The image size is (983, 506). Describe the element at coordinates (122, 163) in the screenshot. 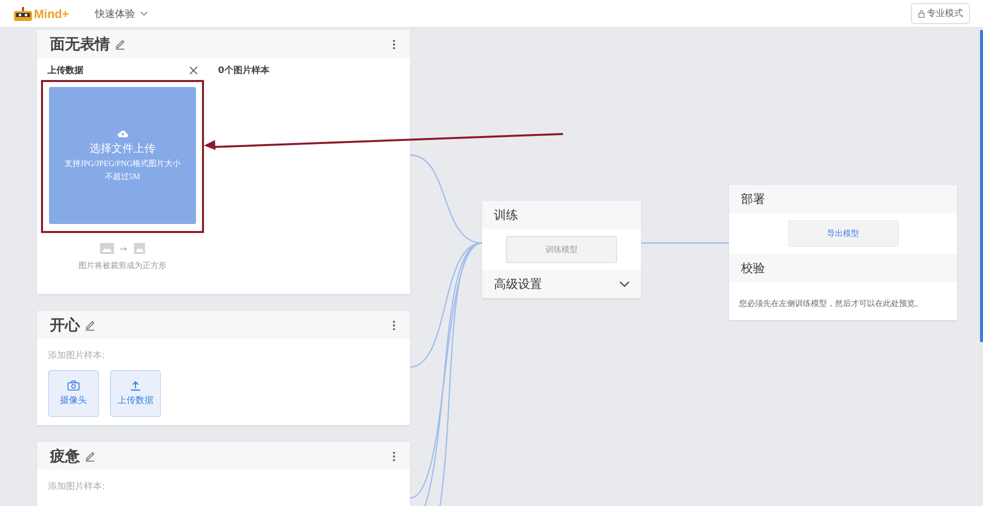

I see `upload-hint: 支持JPG/JPEG/PNG格式图片大小` at that location.